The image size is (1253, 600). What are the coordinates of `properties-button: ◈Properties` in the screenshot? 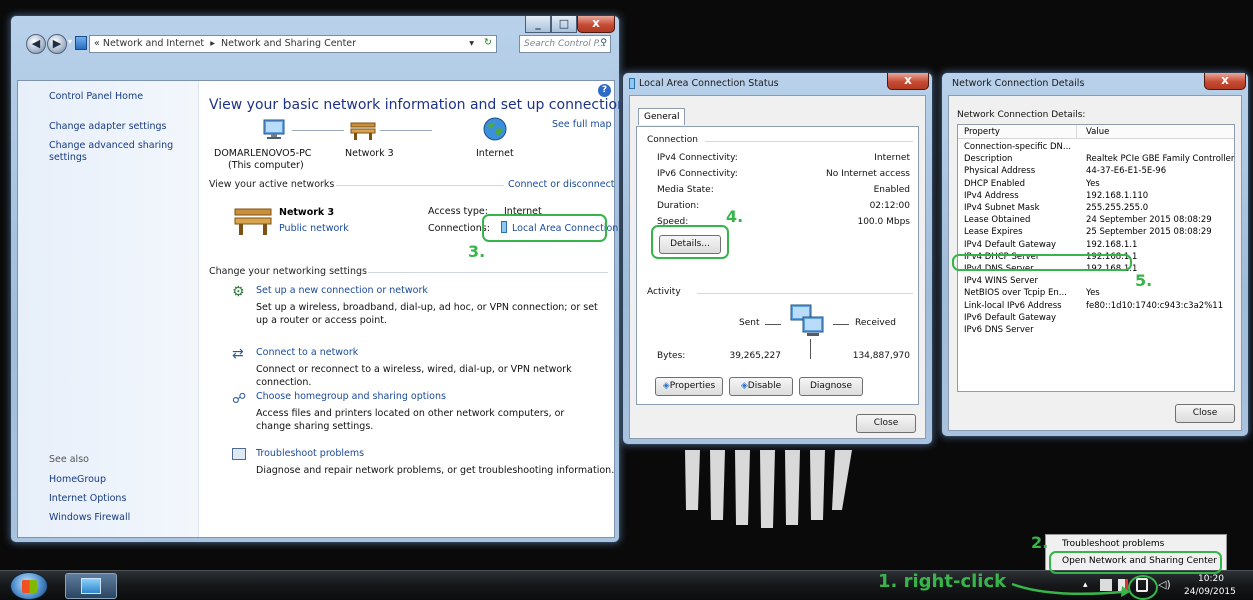 It's located at (689, 386).